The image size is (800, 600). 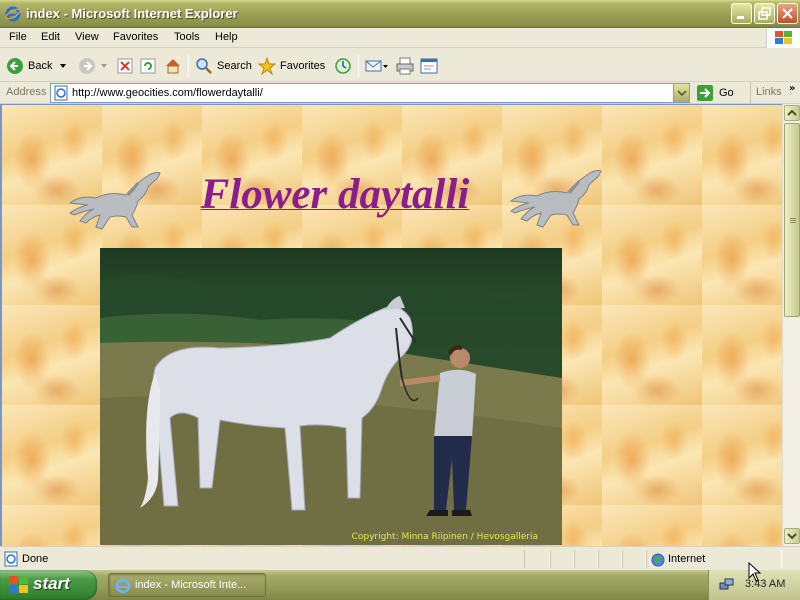 What do you see at coordinates (792, 88) in the screenshot?
I see `chevron-right-icon: »` at bounding box center [792, 88].